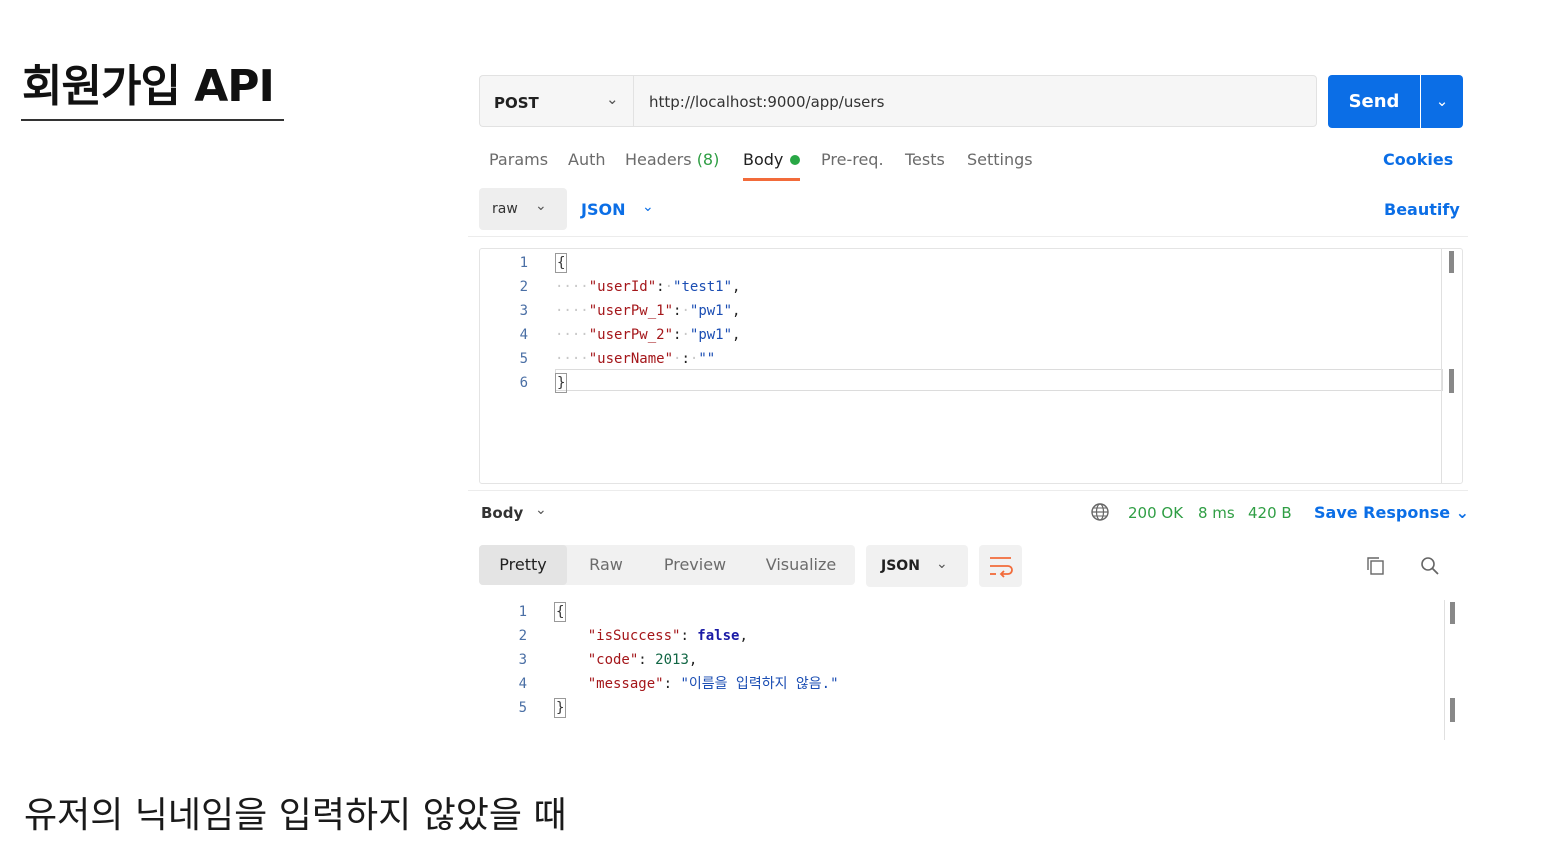 This screenshot has width=1552, height=852. I want to click on body-format-select: JSON, so click(603, 209).